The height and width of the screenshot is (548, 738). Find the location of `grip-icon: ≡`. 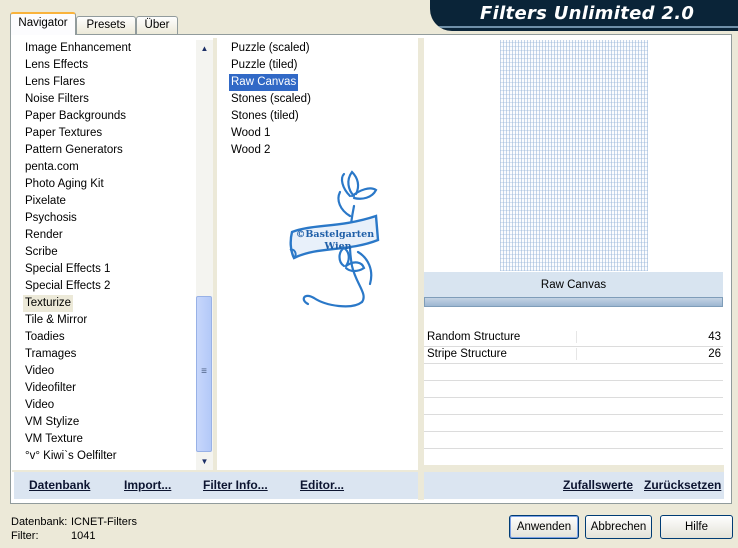

grip-icon: ≡ is located at coordinates (204, 371).